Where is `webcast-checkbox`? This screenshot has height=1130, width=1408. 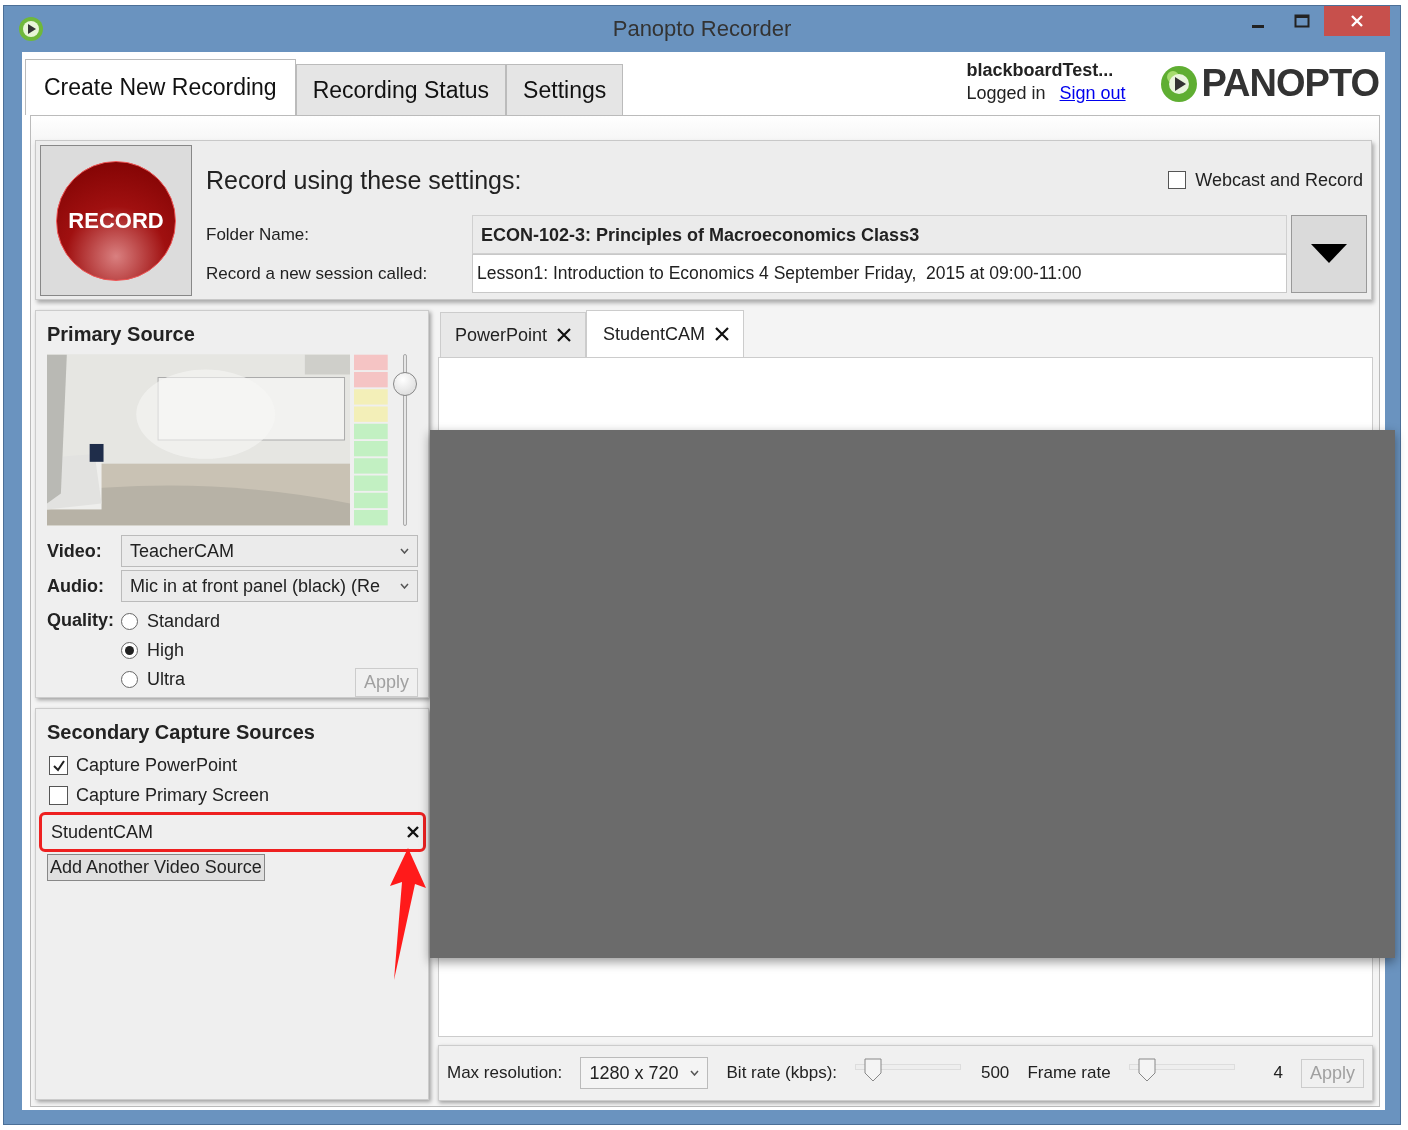
webcast-checkbox is located at coordinates (1177, 180).